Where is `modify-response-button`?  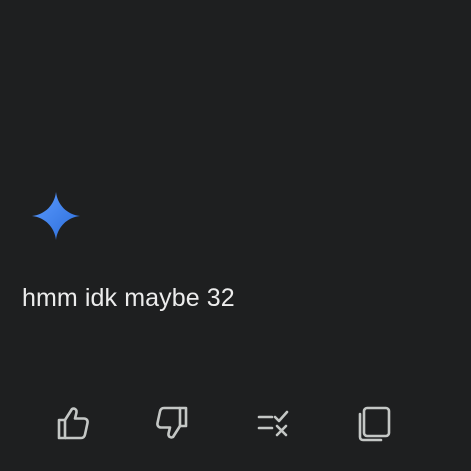 modify-response-button is located at coordinates (273, 423).